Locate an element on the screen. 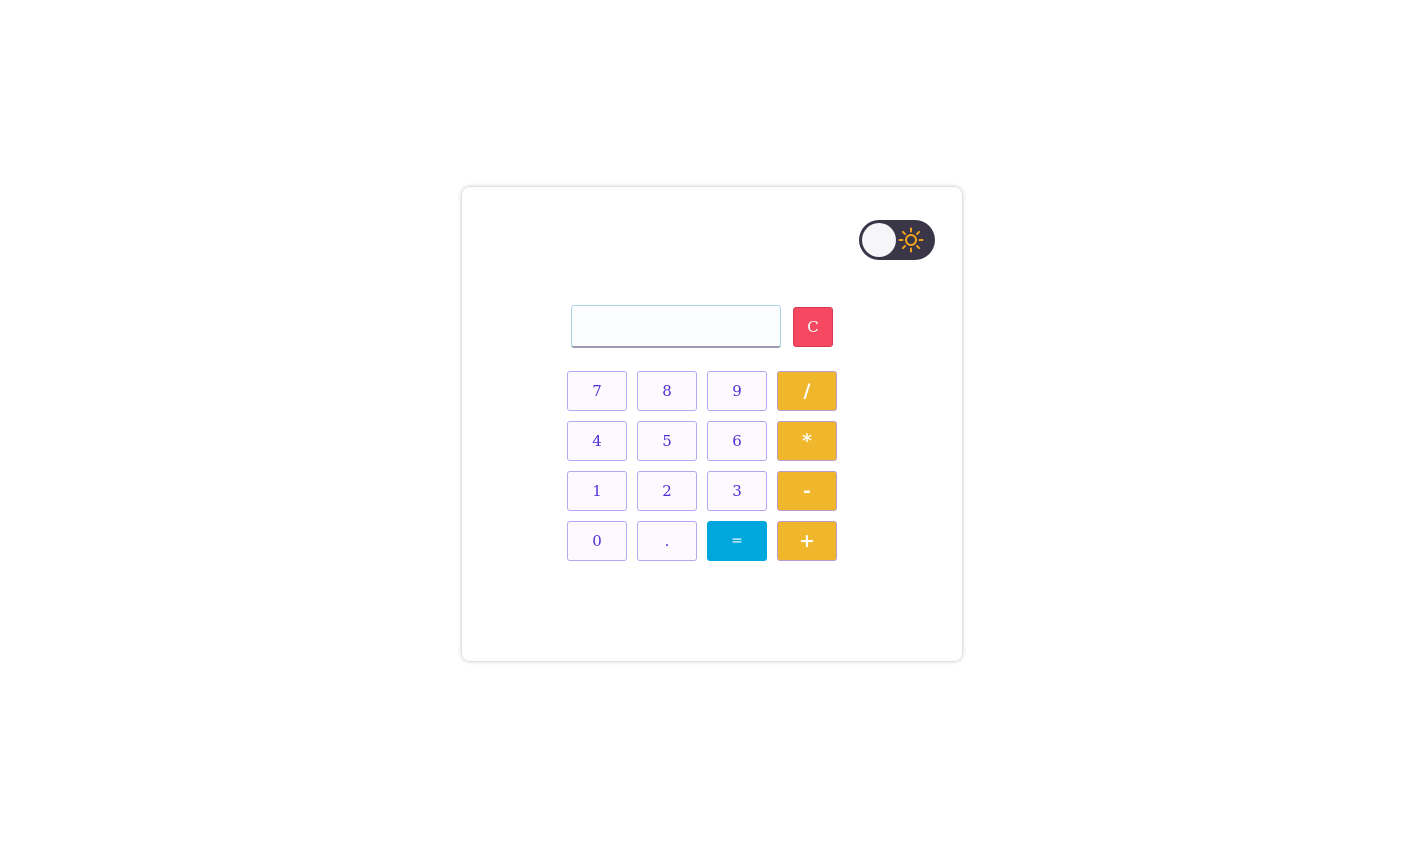 Image resolution: width=1407 pixels, height=858 pixels. key-9: 9 is located at coordinates (737, 391).